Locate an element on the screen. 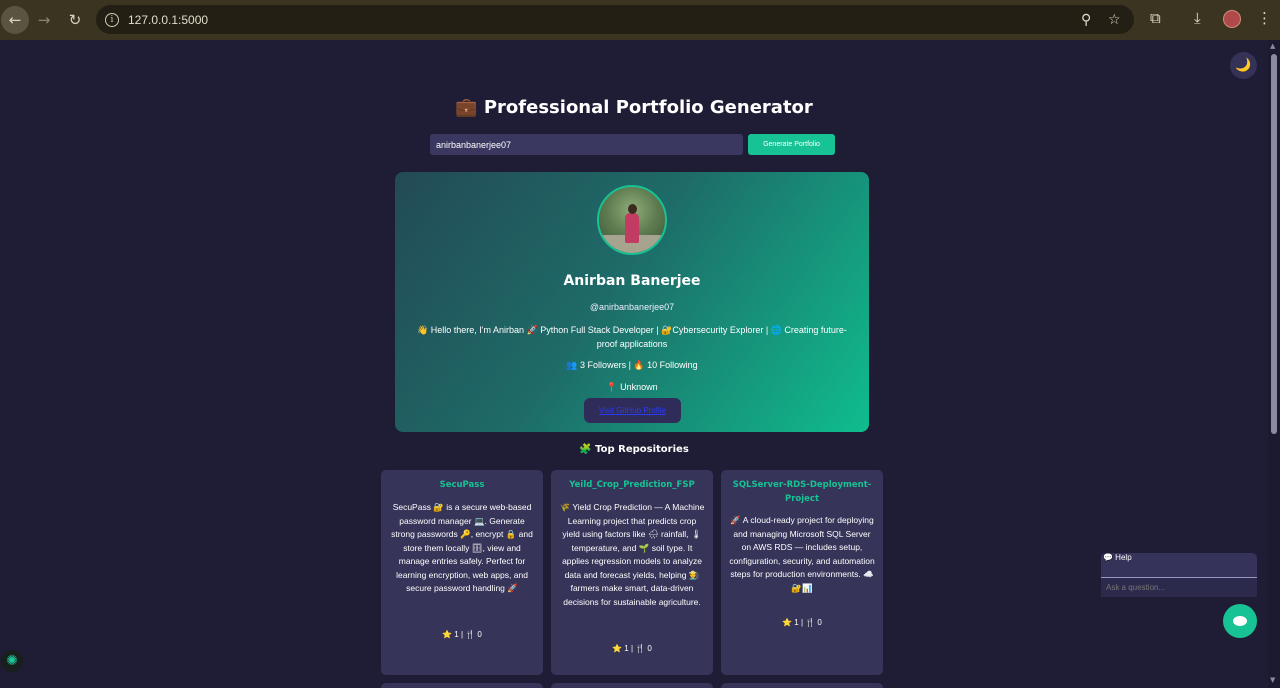 Image resolution: width=1280 pixels, height=688 pixels. profile-name: Anirban Banerjee is located at coordinates (632, 281).